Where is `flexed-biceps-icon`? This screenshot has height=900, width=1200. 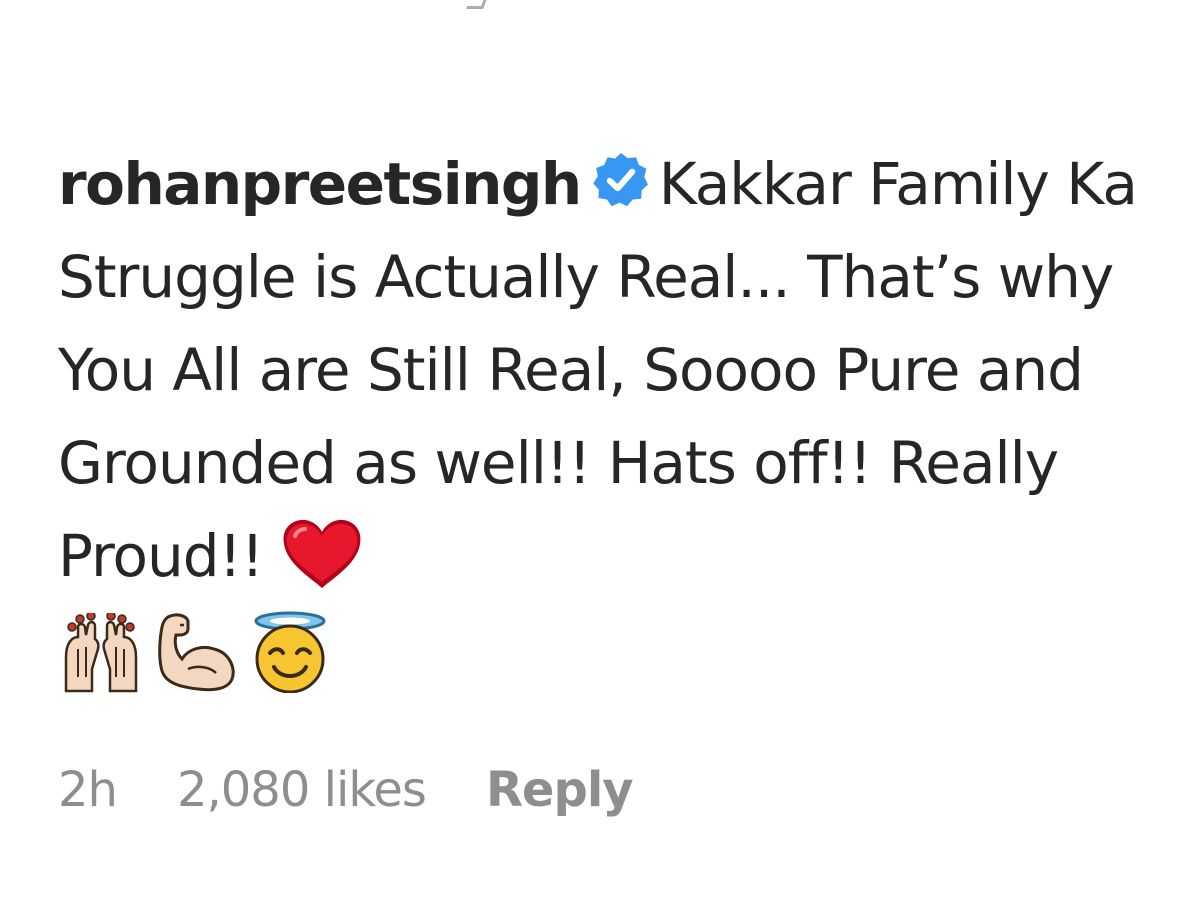
flexed-biceps-icon is located at coordinates (196, 652).